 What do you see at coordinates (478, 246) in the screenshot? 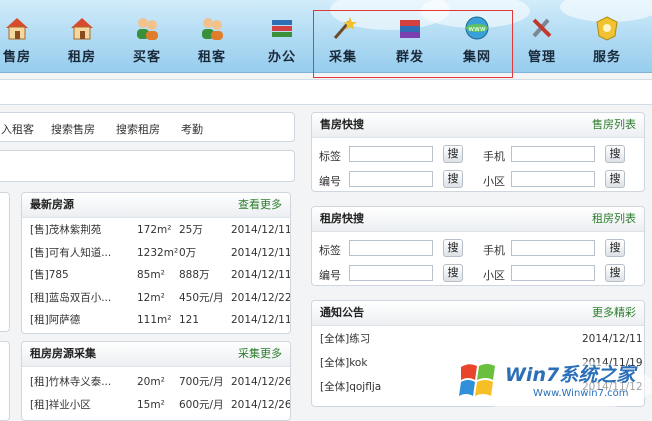
I see `rent-quick-search-panel: 租房快搜 租房列表 标签 搜 手机 搜 编号 搜 小区 搜` at bounding box center [478, 246].